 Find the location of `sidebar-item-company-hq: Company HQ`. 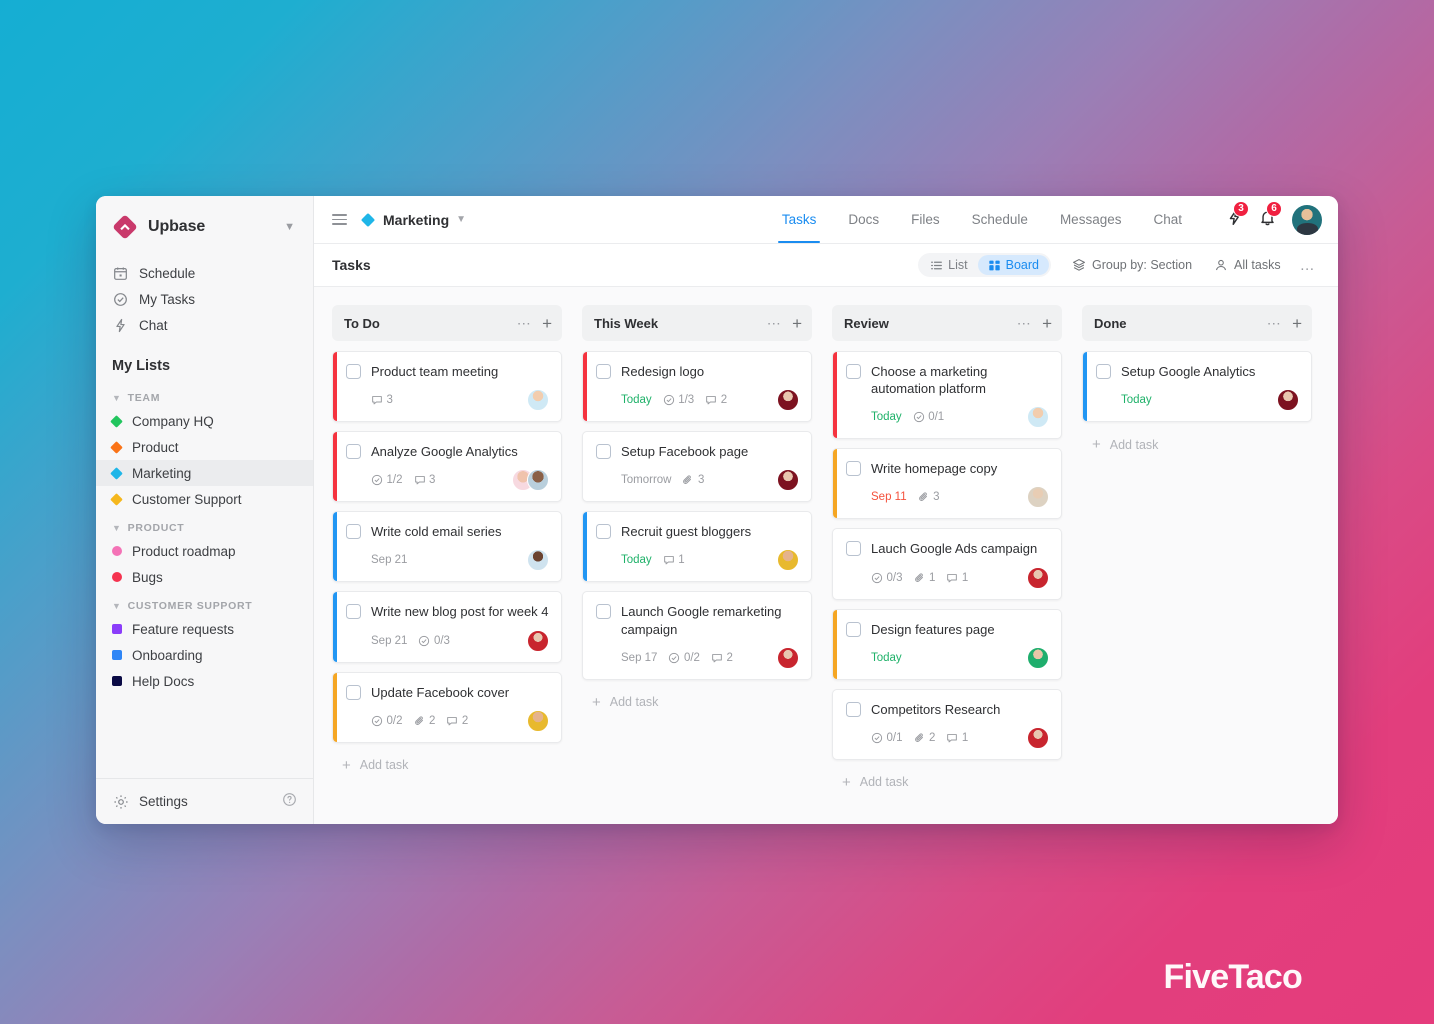

sidebar-item-company-hq: Company HQ is located at coordinates (204, 421).